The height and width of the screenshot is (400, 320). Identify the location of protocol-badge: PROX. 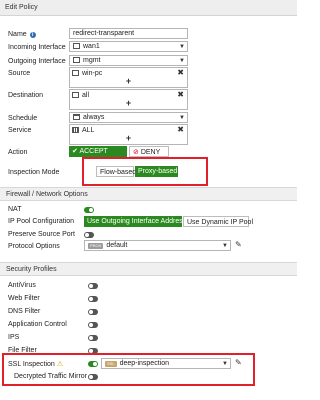
(96, 246).